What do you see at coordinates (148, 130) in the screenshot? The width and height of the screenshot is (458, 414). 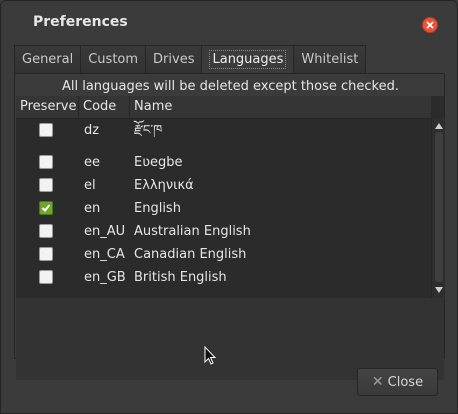 I see `language-name: རྫོང་ཁ` at bounding box center [148, 130].